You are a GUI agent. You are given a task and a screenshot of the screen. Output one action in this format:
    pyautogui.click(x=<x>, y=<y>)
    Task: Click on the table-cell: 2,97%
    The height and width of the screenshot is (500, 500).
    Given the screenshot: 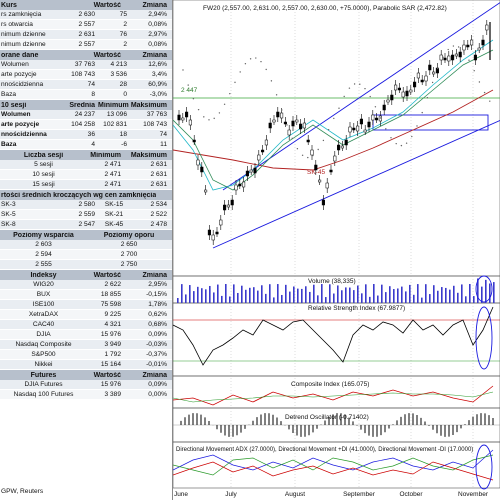 What is the action you would take?
    pyautogui.click(x=157, y=34)
    